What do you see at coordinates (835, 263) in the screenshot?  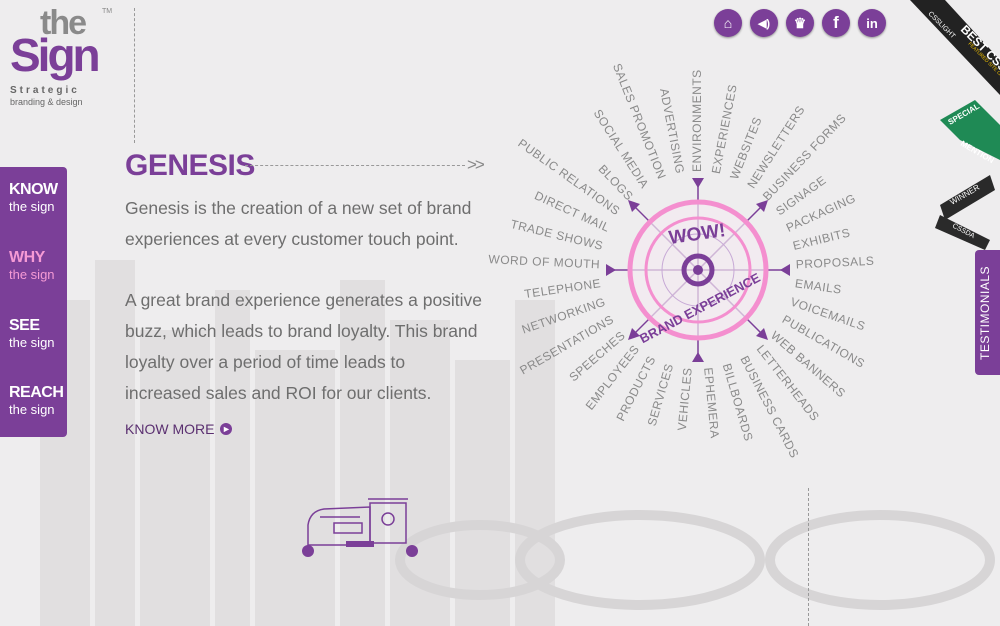 I see `wheel-word: PROPOSALS` at bounding box center [835, 263].